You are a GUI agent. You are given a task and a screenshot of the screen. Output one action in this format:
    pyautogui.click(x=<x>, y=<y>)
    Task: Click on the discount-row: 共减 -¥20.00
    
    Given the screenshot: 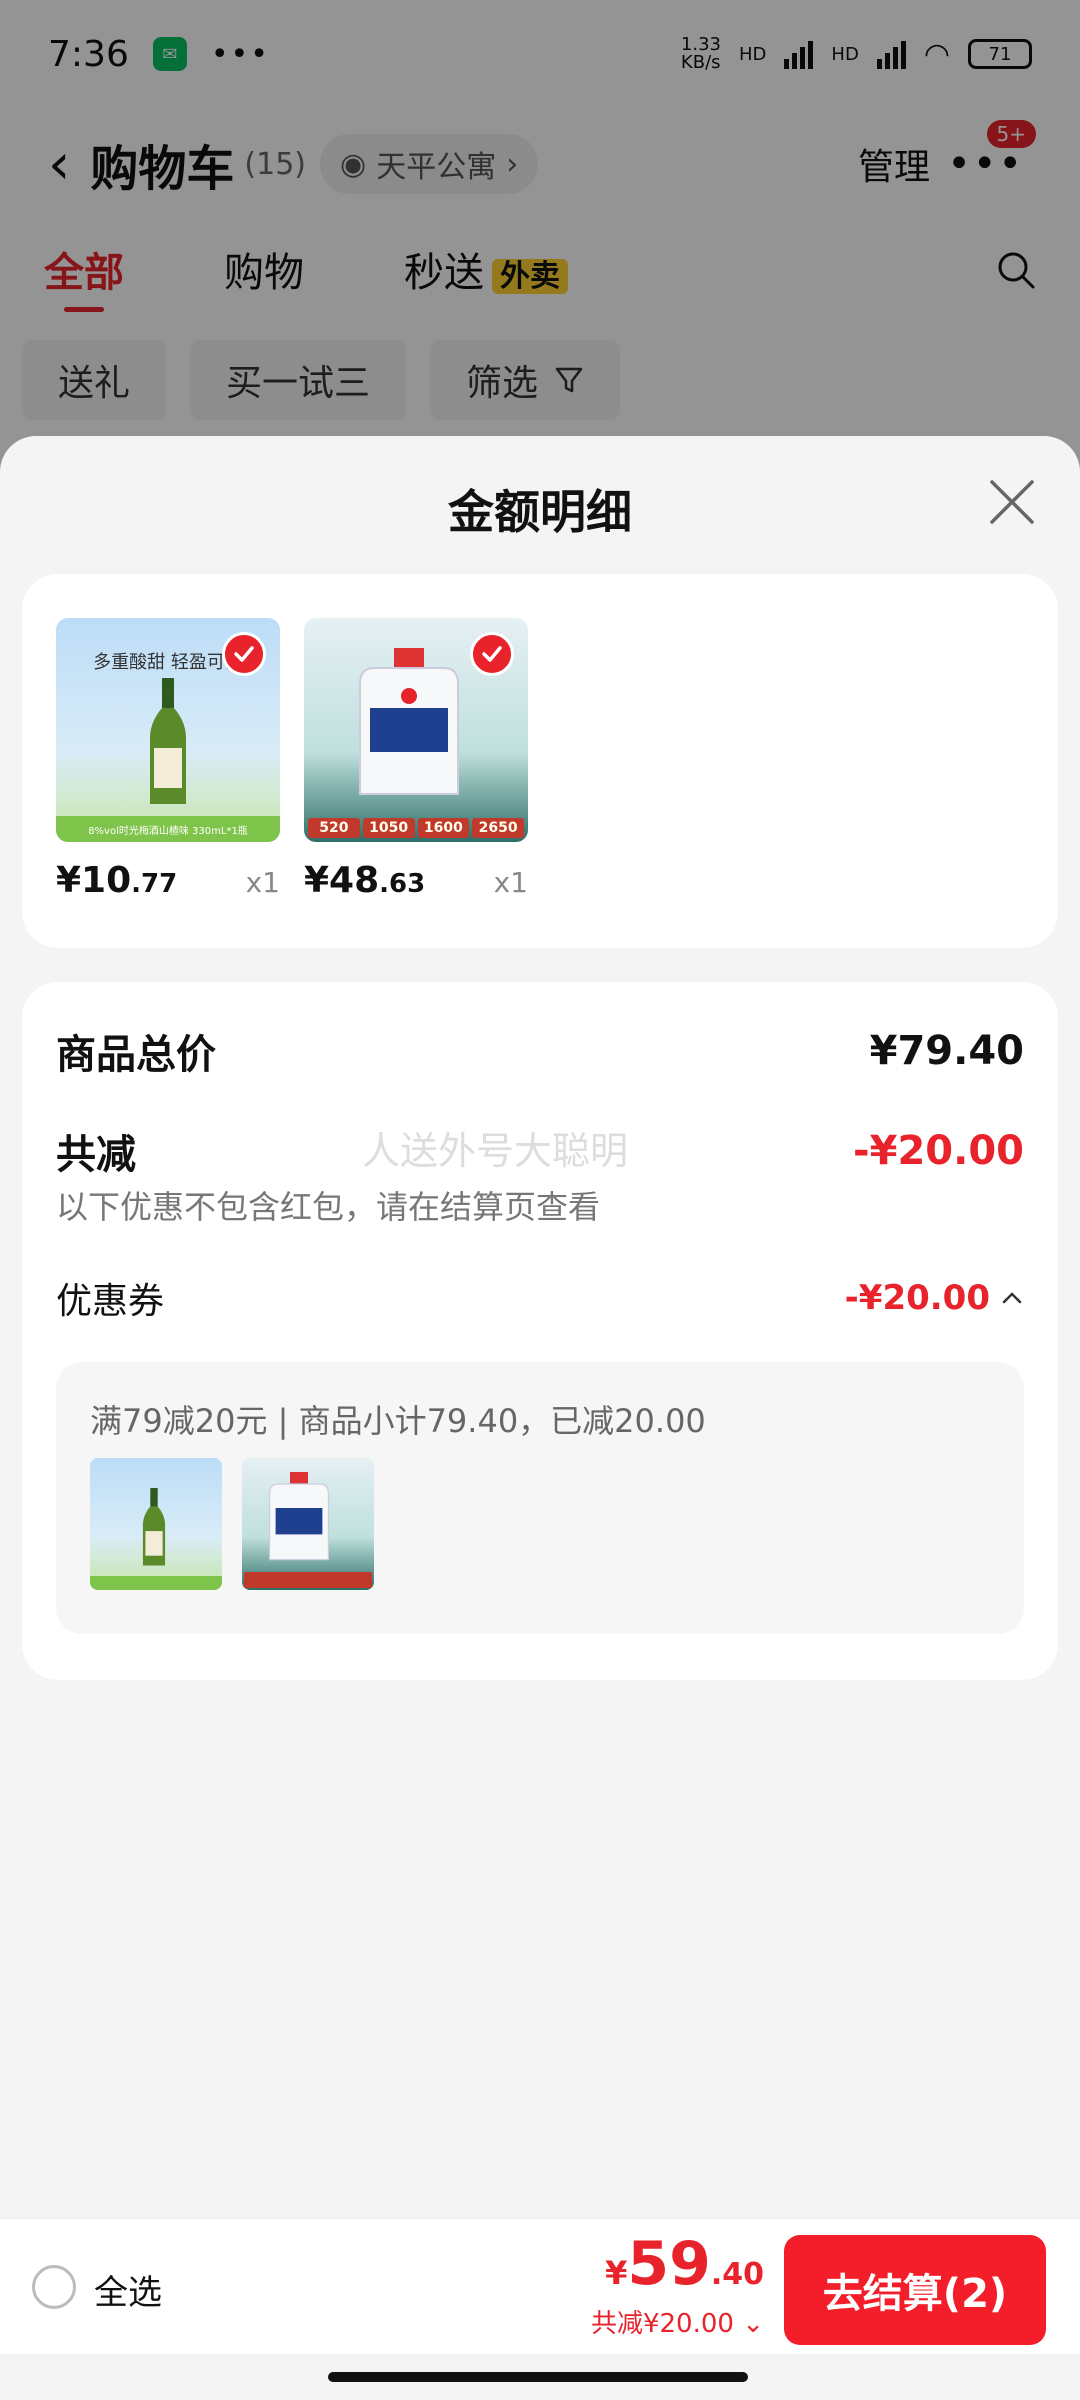 What is the action you would take?
    pyautogui.click(x=540, y=1151)
    